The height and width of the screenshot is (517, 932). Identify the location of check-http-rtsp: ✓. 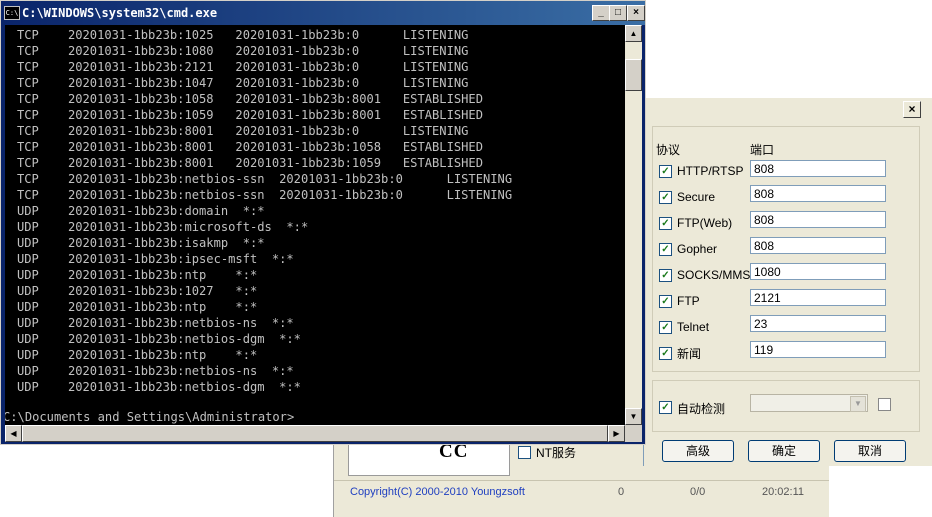
(665, 171).